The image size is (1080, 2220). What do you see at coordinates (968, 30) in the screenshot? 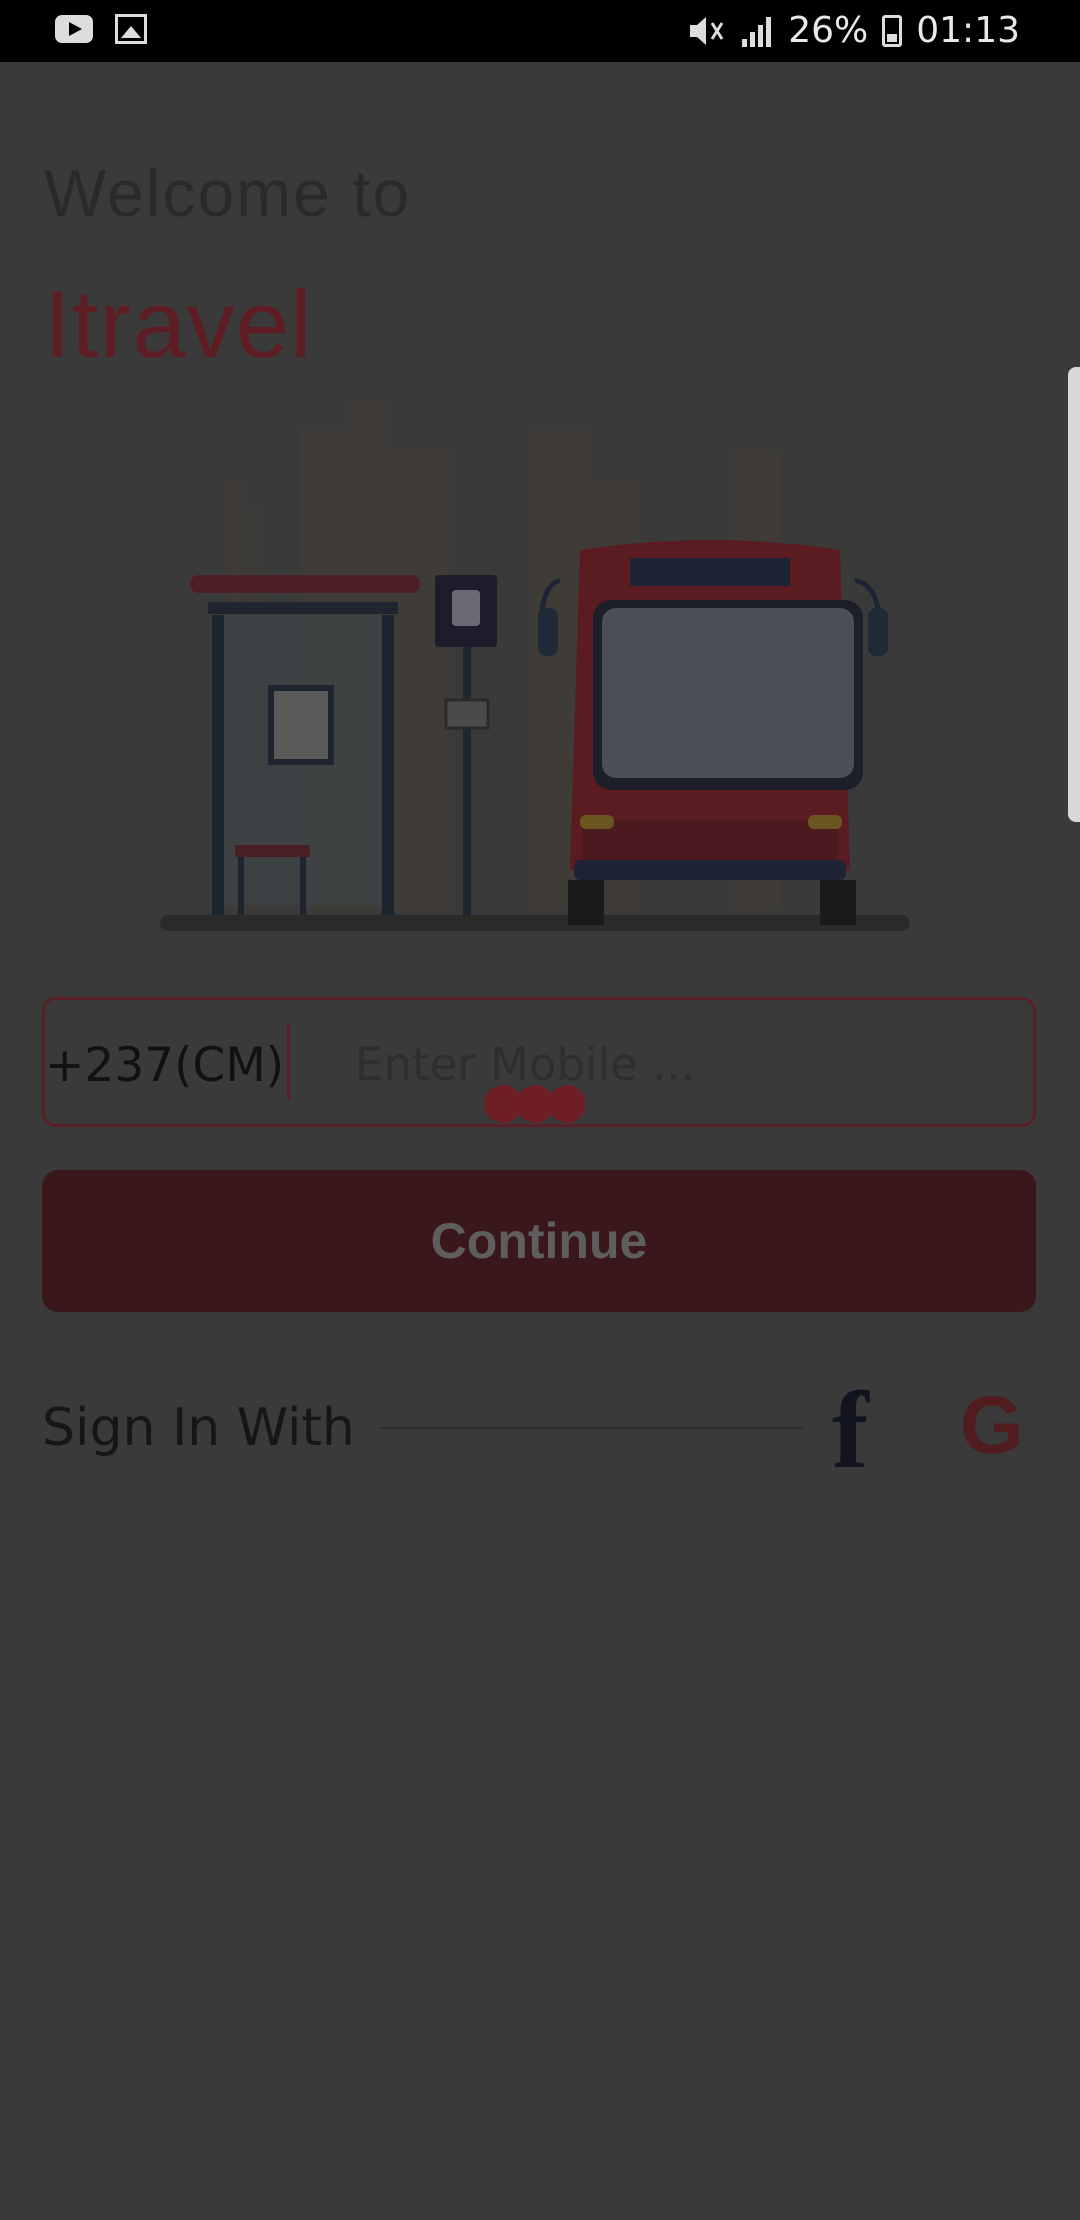
I see `clock: 01:13` at bounding box center [968, 30].